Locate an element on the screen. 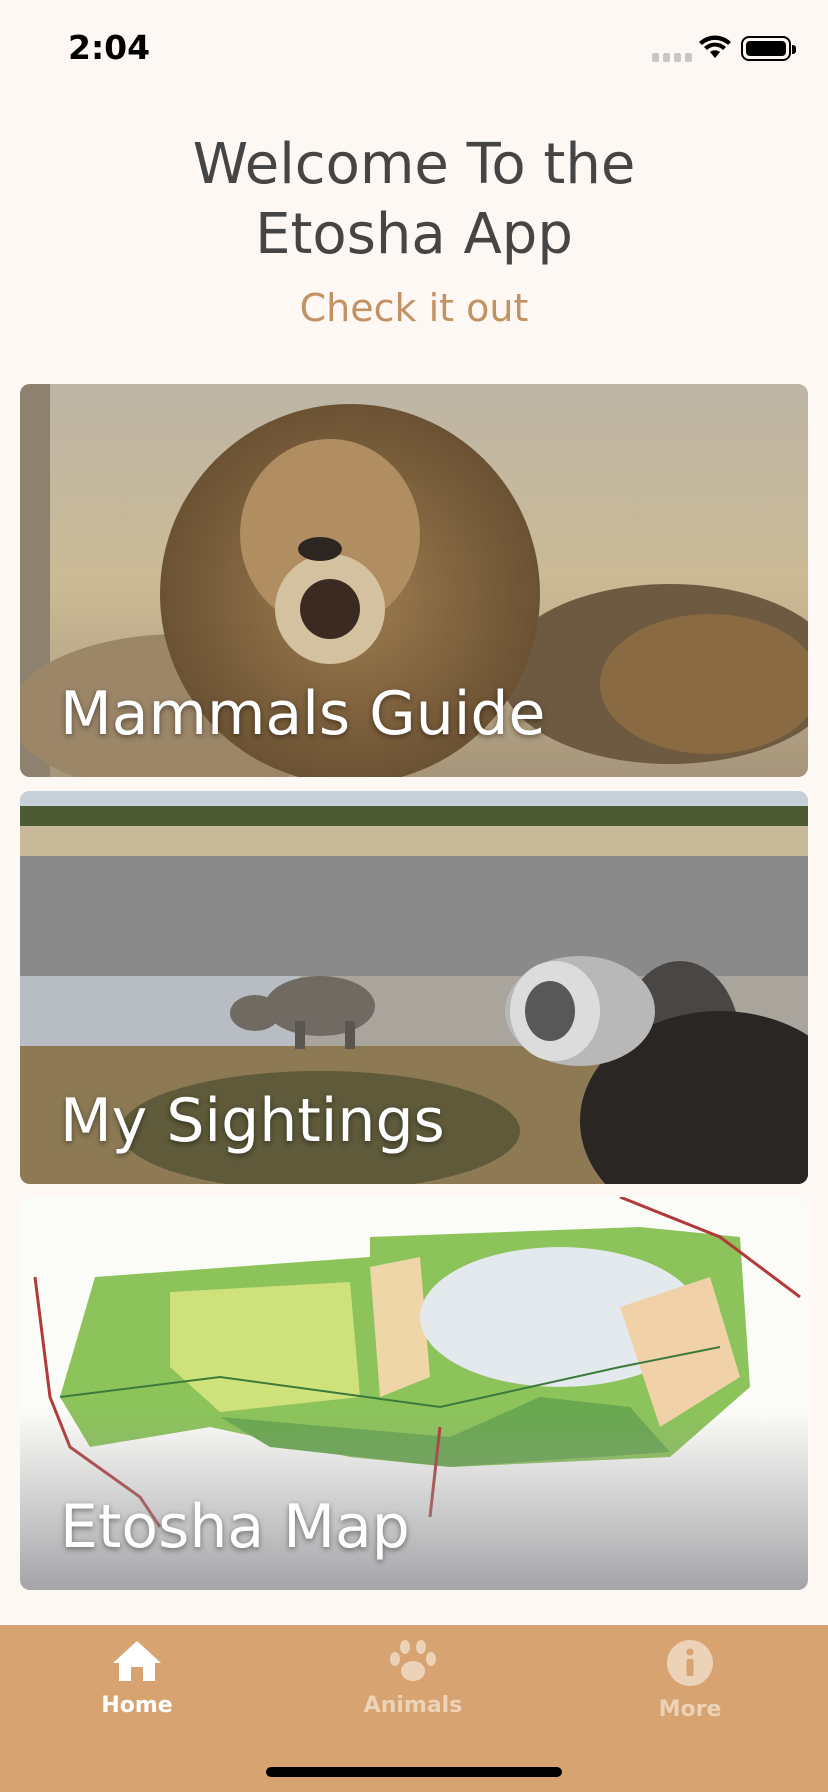  tab-more: More is located at coordinates (690, 1680).